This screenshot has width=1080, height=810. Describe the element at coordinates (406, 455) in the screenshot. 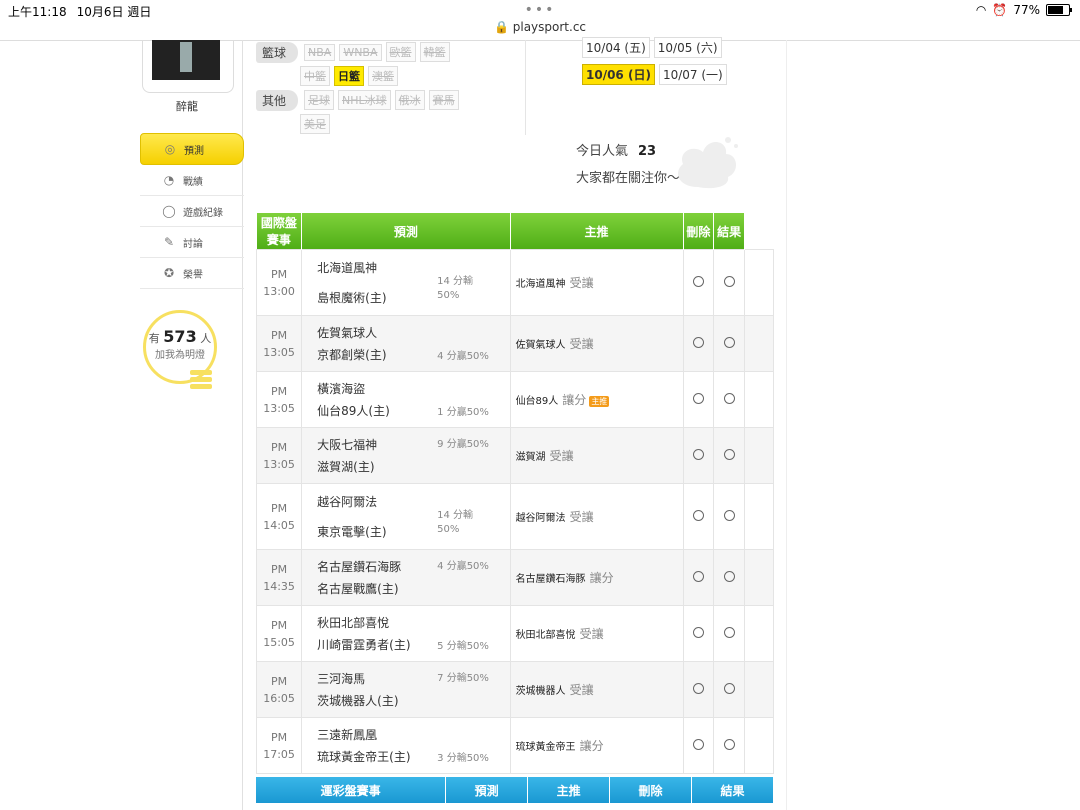

I see `match-teams: 大阪七福神 滋賀湖(主) 9 分贏50%` at that location.